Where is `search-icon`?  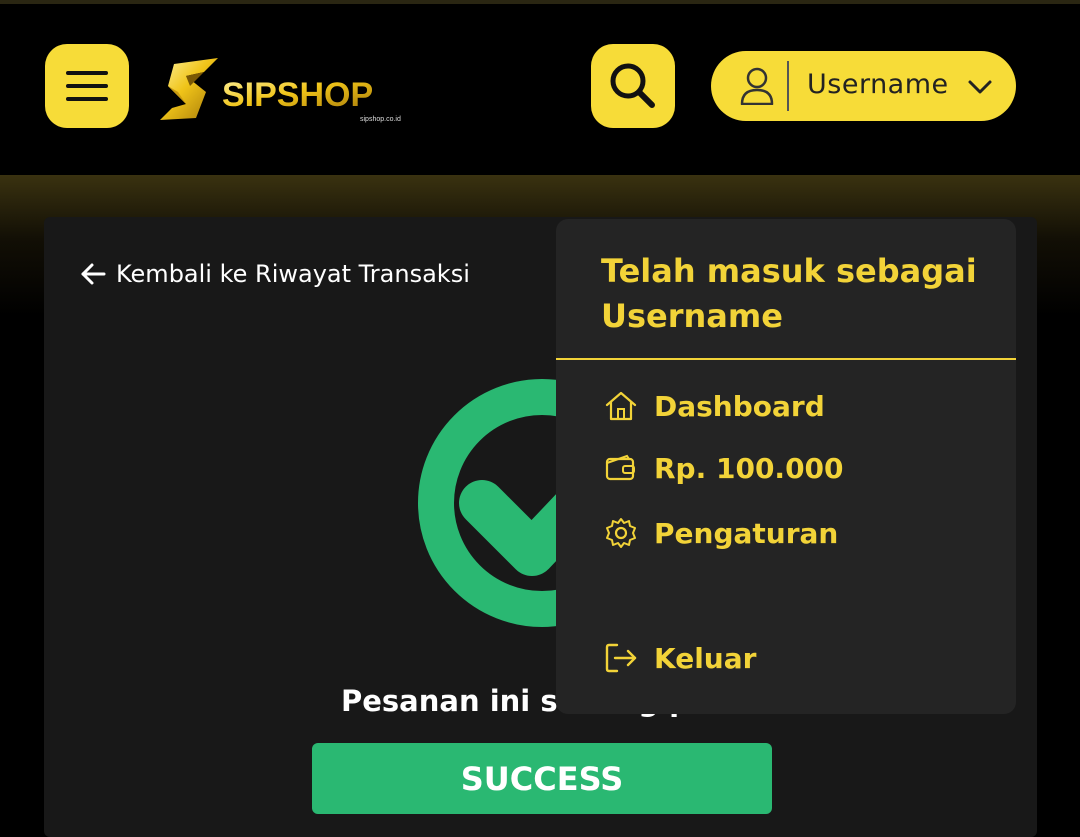
search-icon is located at coordinates (632, 85).